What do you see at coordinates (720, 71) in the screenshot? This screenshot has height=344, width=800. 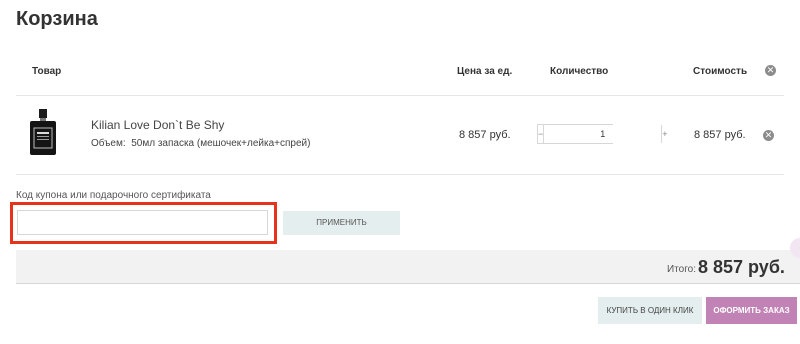 I see `column-header-total: Стоимость` at bounding box center [720, 71].